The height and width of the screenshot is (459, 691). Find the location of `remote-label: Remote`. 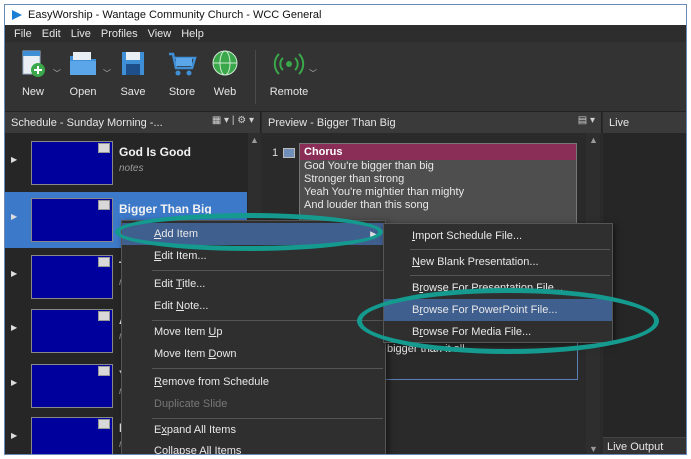

remote-label: Remote is located at coordinates (289, 92).